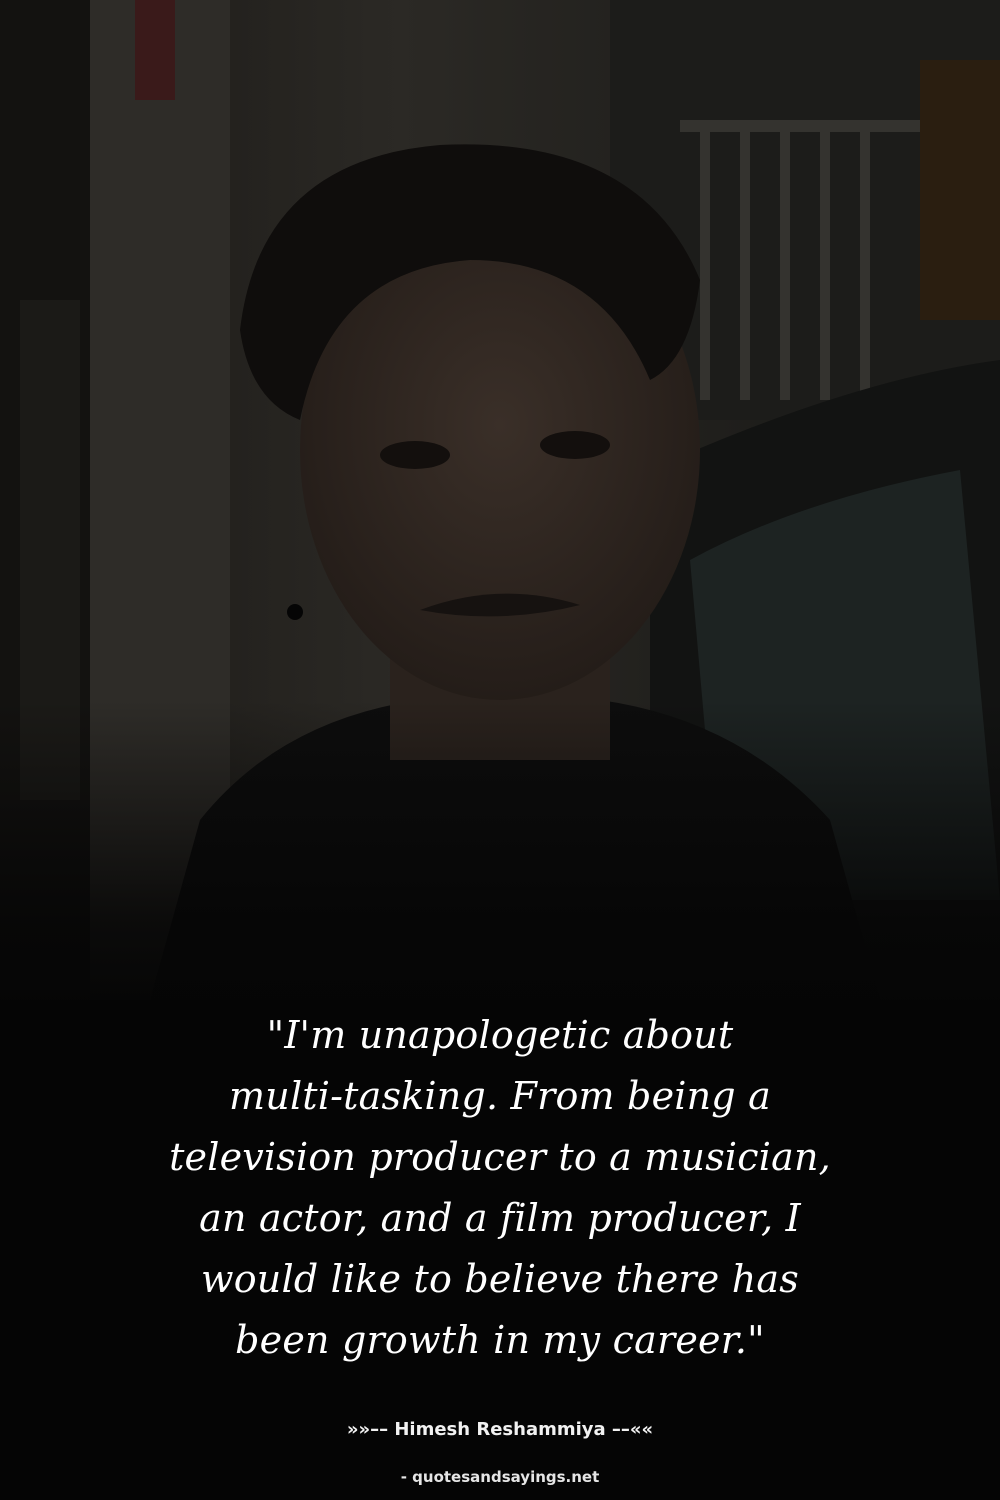  I want to click on quote-line: multi-tasking. From being a, so click(500, 1096).